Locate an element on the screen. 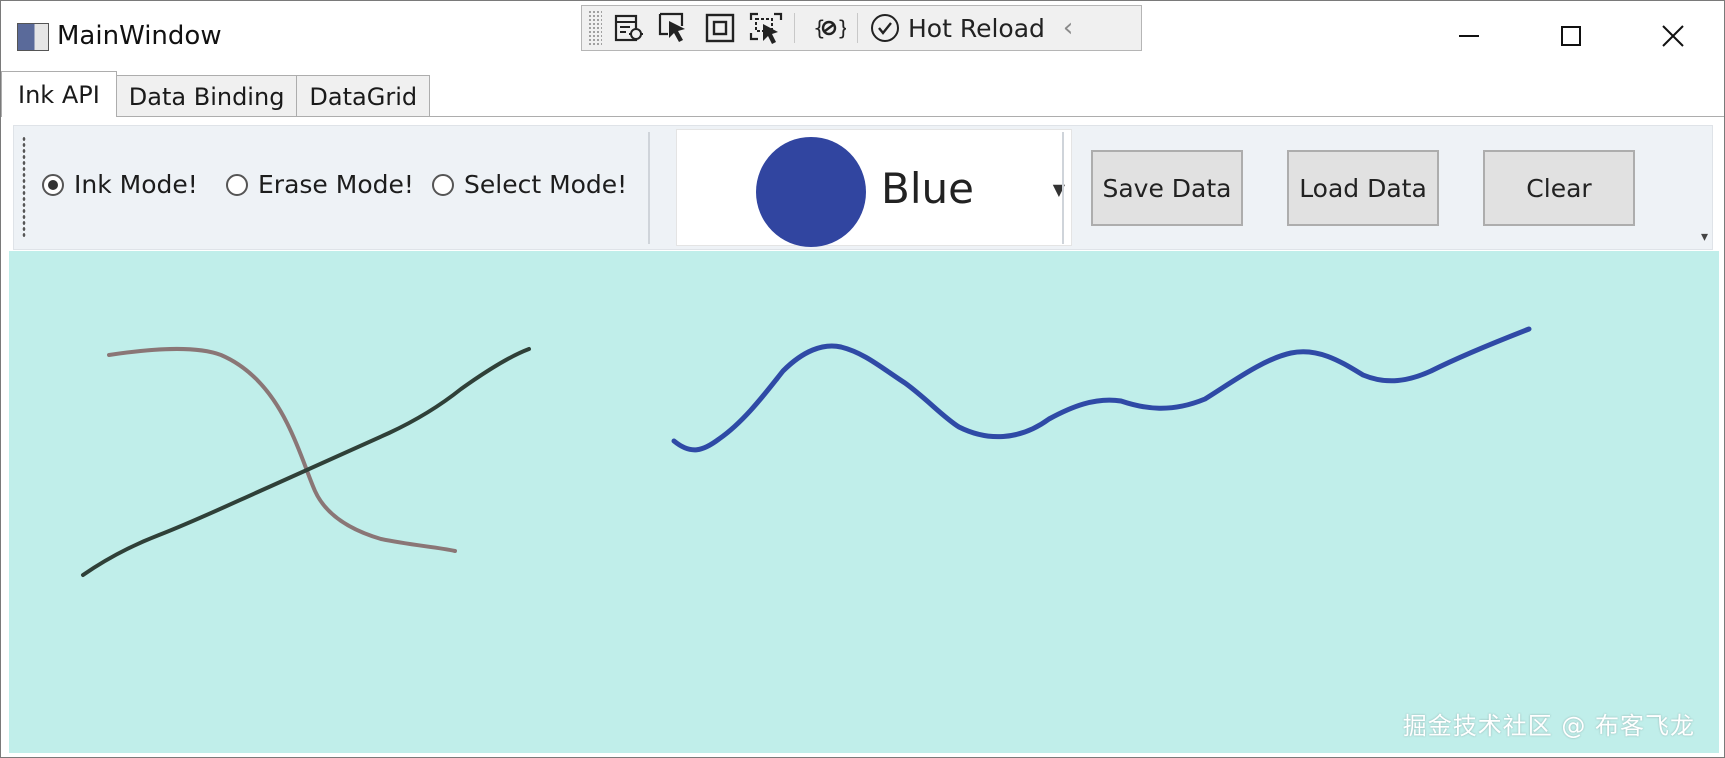 This screenshot has width=1725, height=758. select-mode-radio: Select Mode! is located at coordinates (529, 184).